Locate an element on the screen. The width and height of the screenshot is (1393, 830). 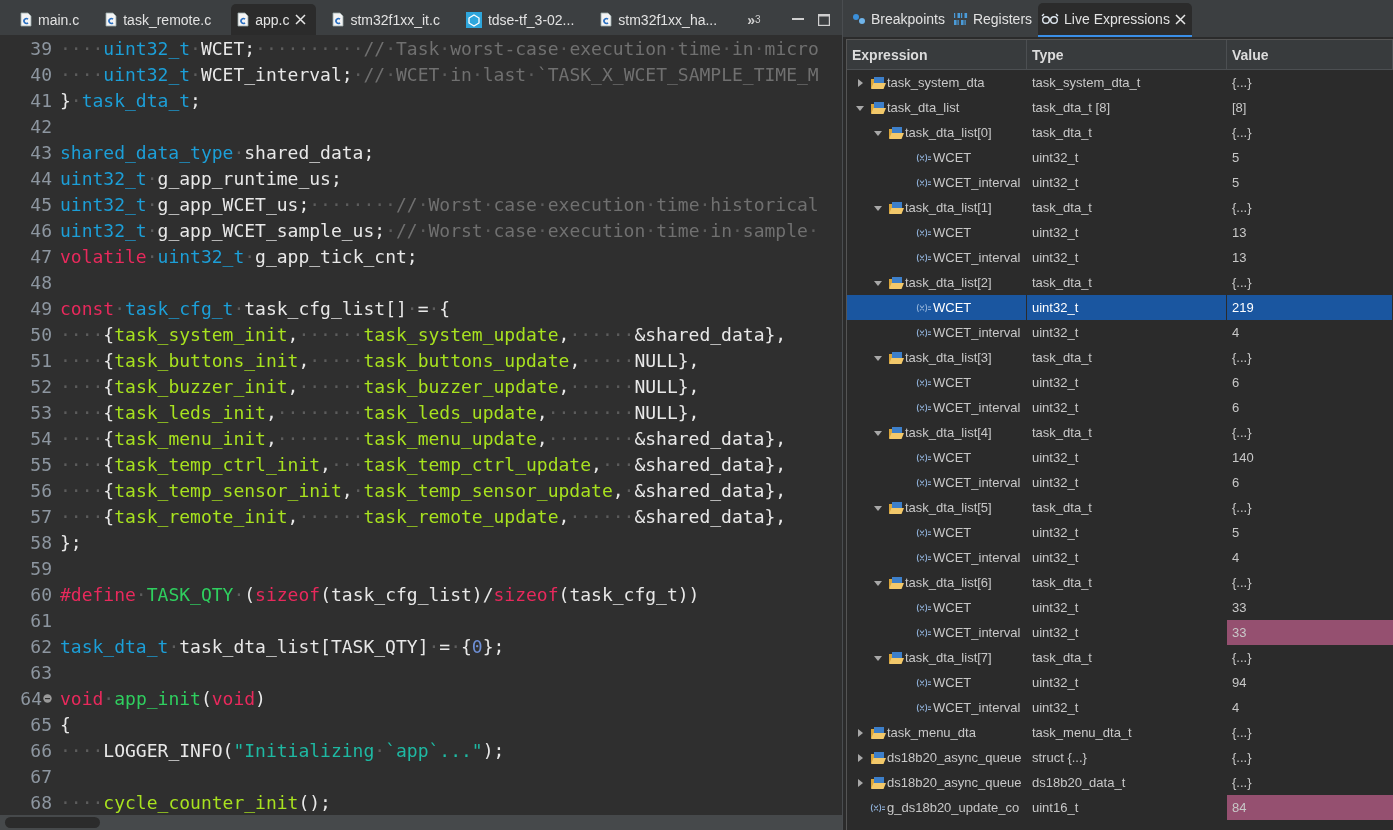
column-header: Type is located at coordinates (1127, 54).